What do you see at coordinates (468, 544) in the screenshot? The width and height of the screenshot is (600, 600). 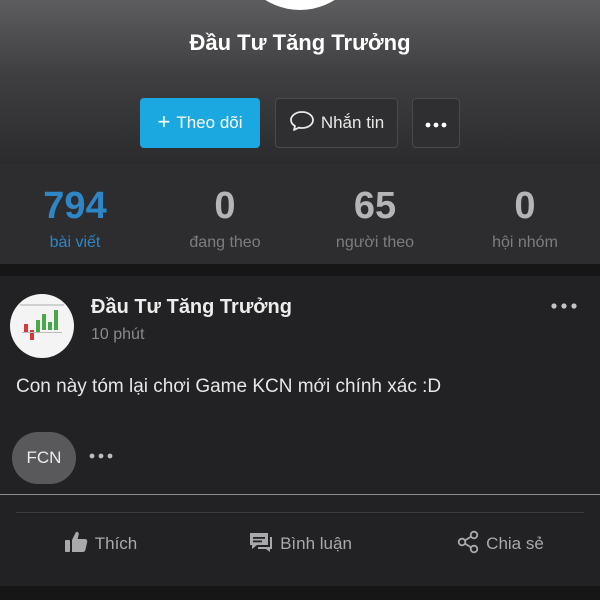 I see `share-icon` at bounding box center [468, 544].